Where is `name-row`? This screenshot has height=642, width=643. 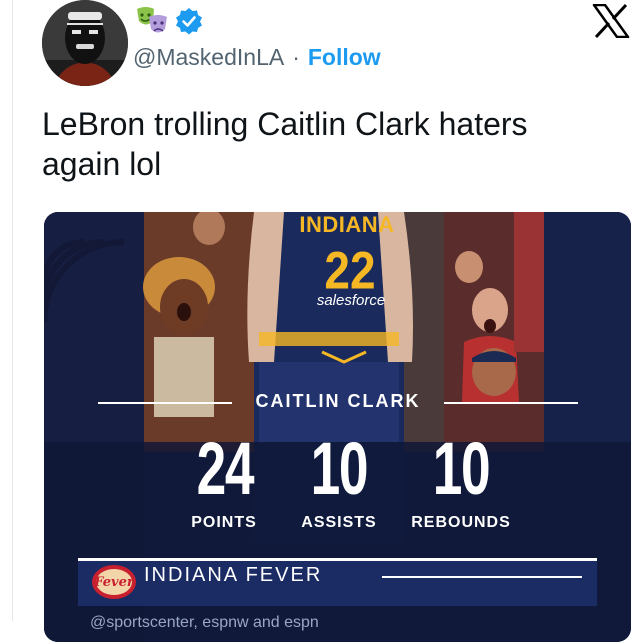 name-row is located at coordinates (169, 21).